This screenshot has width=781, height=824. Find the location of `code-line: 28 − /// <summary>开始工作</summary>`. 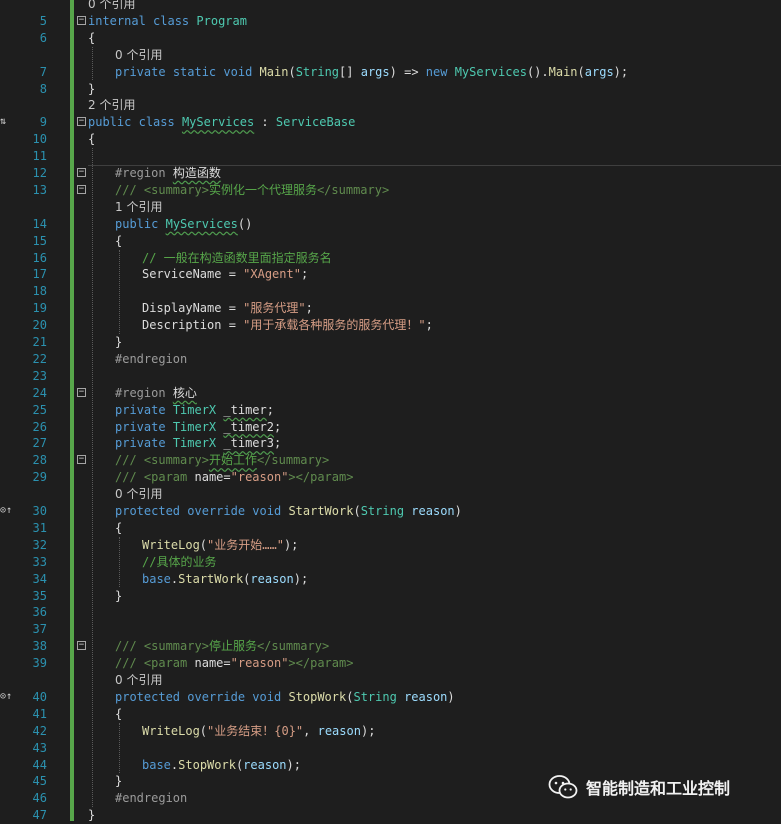

code-line: 28 − /// <summary>开始工作</summary> is located at coordinates (390, 460).